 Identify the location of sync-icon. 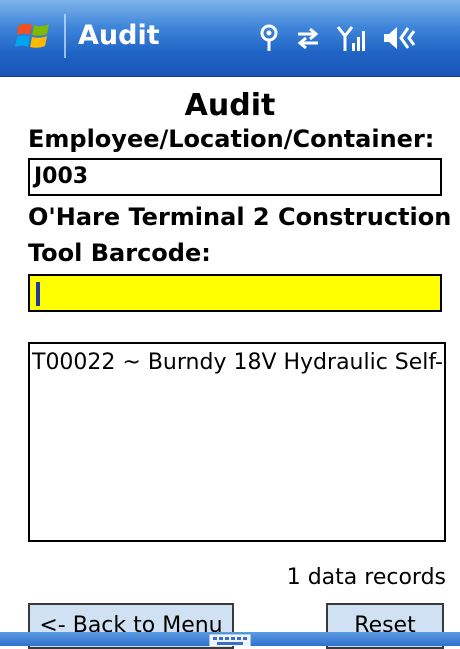
(308, 38).